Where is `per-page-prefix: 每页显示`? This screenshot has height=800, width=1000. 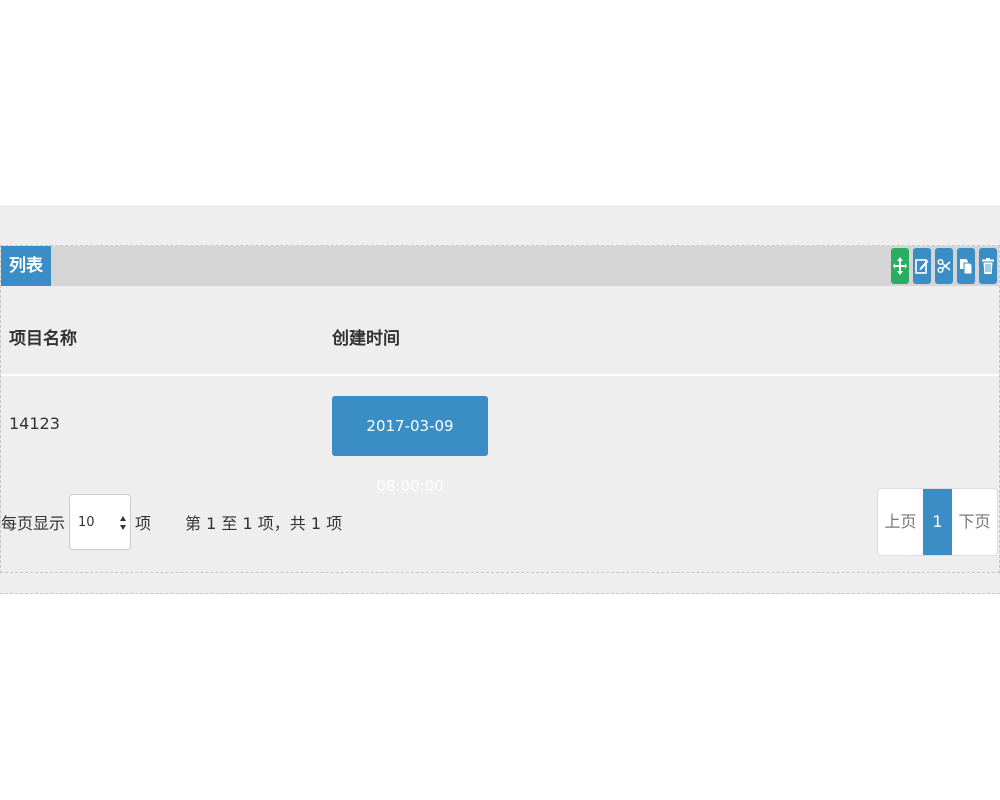 per-page-prefix: 每页显示 is located at coordinates (33, 523).